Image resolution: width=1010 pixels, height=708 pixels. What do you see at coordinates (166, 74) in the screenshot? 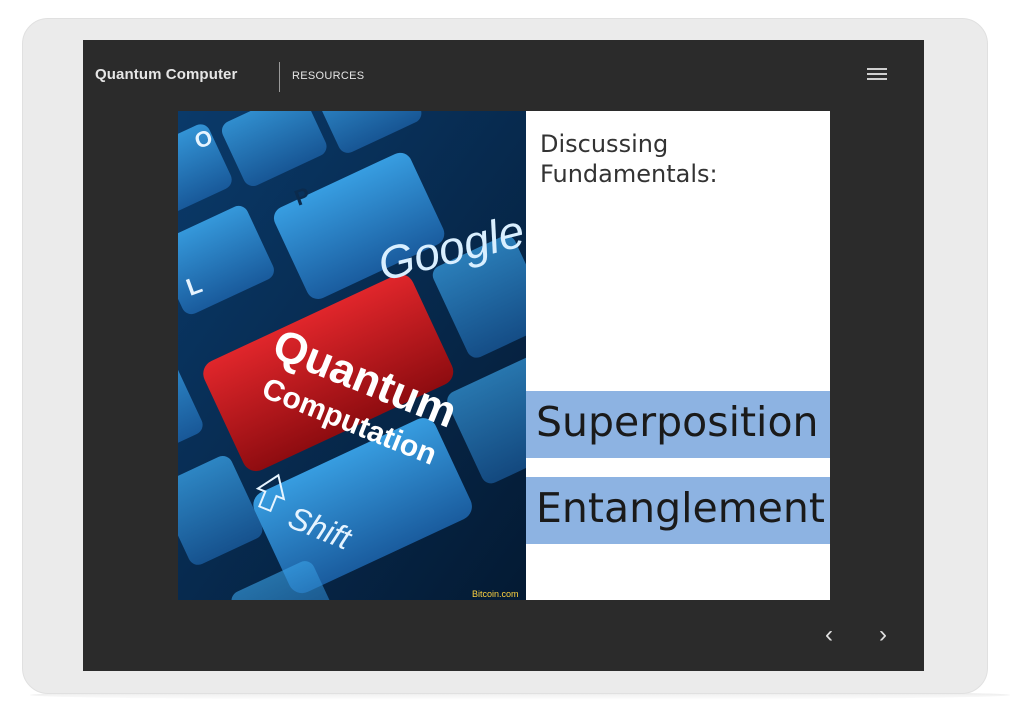
I see `app-title: Quantum Computer` at bounding box center [166, 74].